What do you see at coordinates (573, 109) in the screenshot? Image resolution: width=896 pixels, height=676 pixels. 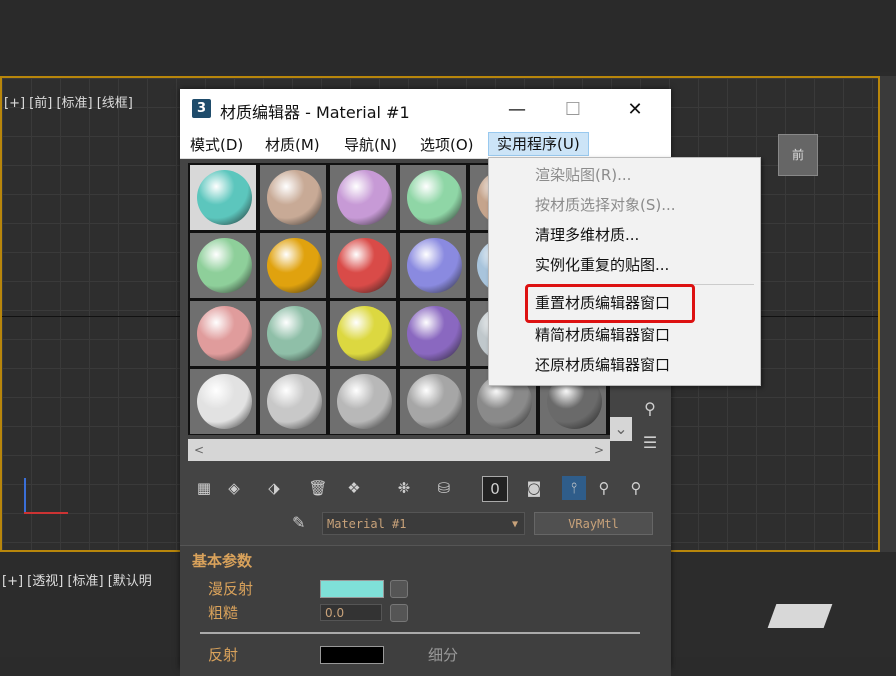 I see `maximize-button: ☐` at bounding box center [573, 109].